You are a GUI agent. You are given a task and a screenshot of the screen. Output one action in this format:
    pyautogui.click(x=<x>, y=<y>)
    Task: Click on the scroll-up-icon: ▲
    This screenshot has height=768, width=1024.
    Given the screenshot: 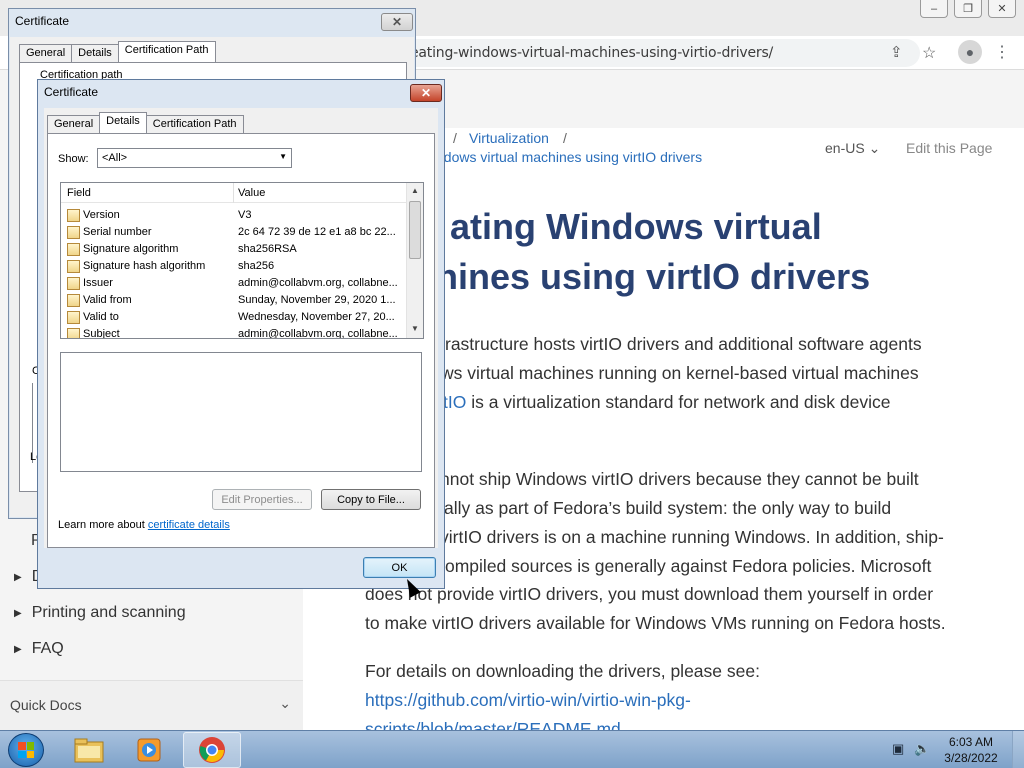 What is the action you would take?
    pyautogui.click(x=415, y=190)
    